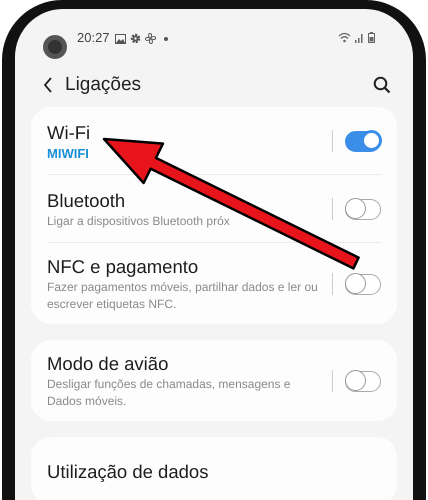 This screenshot has height=500, width=428. I want to click on item-description: Ligar a dispositivos Bluetooth próx, so click(139, 221).